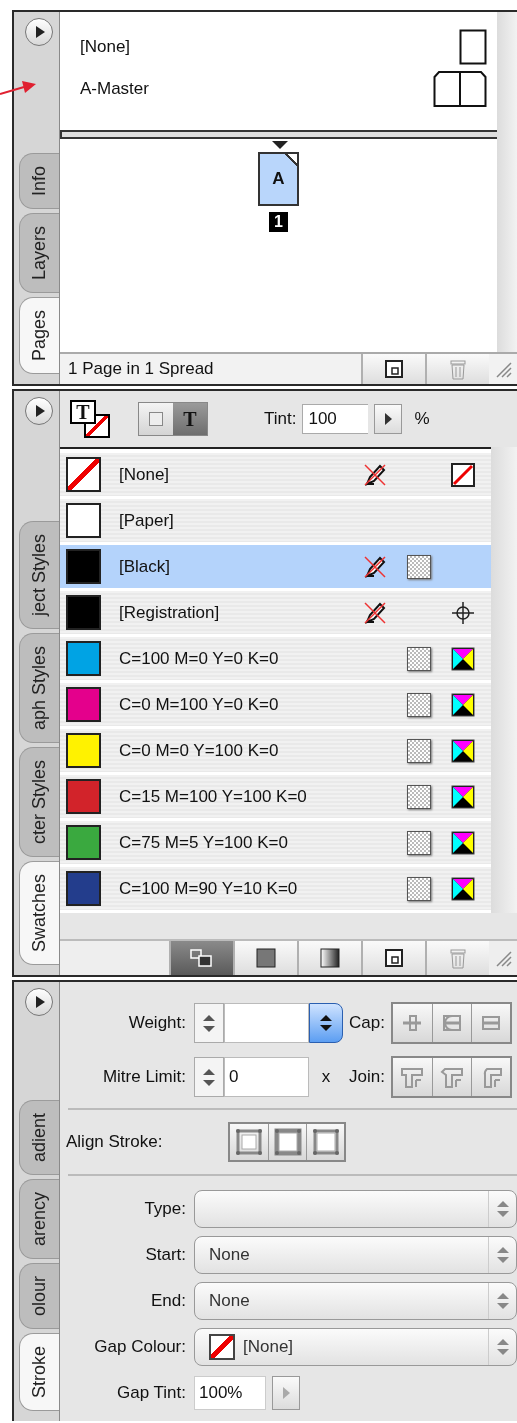 This screenshot has width=517, height=1423. What do you see at coordinates (168, 1301) in the screenshot?
I see `field-label: End:` at bounding box center [168, 1301].